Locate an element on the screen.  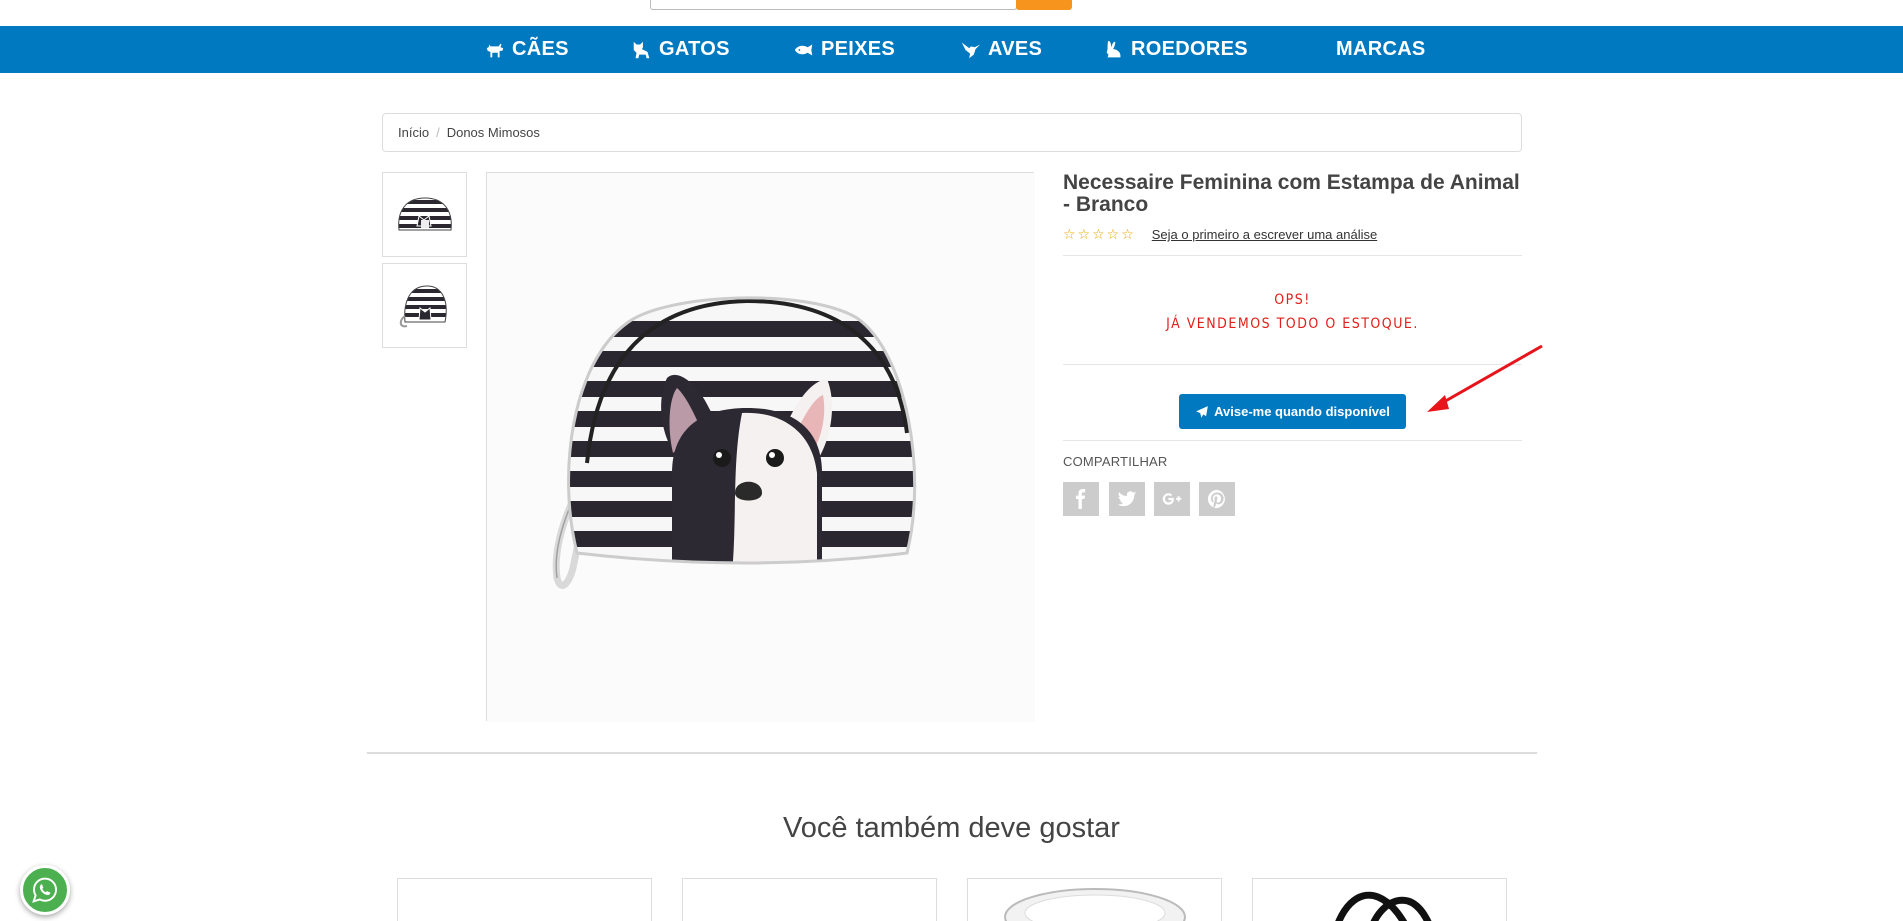
breadcrumb: Início / Donos Mimosos is located at coordinates (952, 132).